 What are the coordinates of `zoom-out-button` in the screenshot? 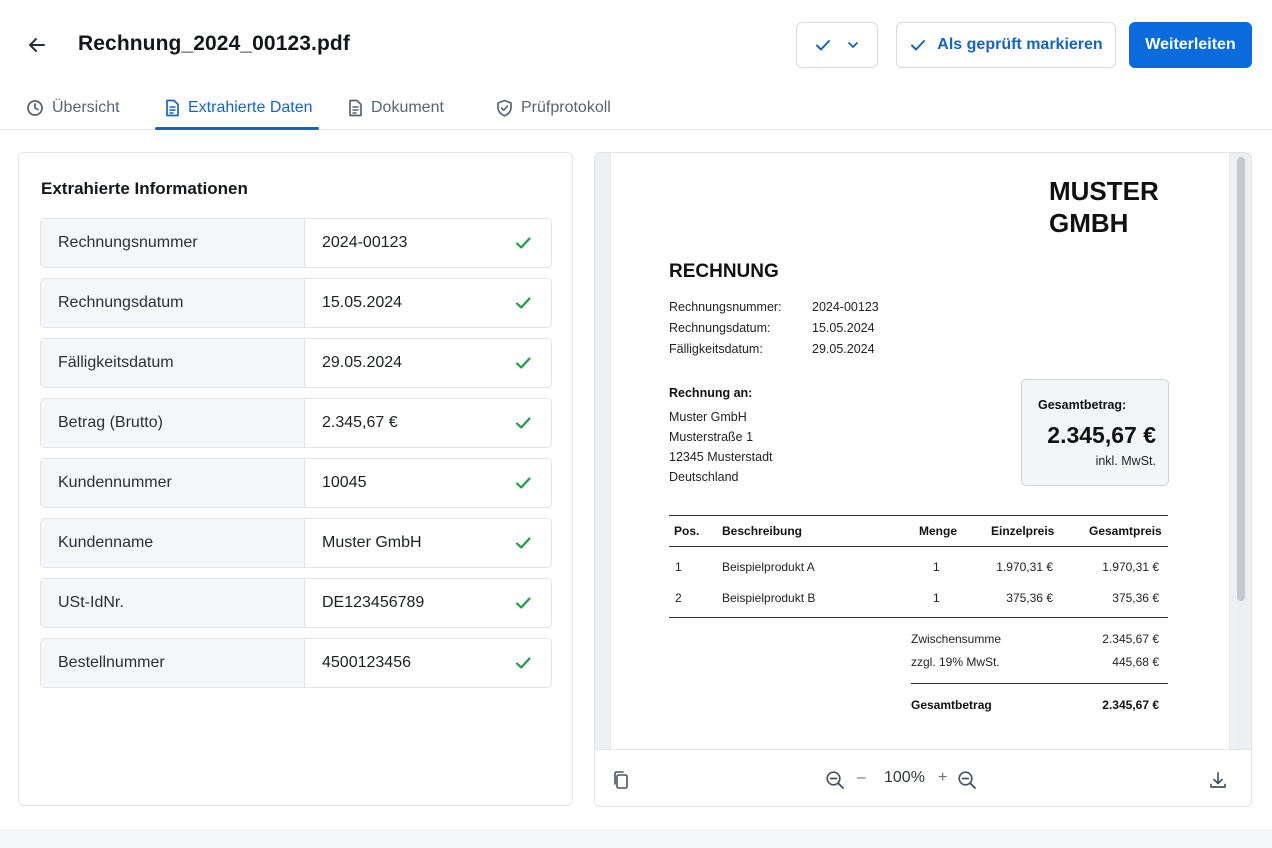 It's located at (835, 780).